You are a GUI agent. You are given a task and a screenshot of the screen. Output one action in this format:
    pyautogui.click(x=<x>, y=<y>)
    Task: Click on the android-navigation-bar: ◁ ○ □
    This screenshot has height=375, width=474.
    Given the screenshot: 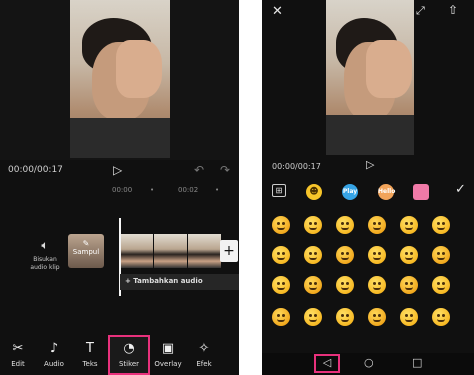 What is the action you would take?
    pyautogui.click(x=368, y=364)
    